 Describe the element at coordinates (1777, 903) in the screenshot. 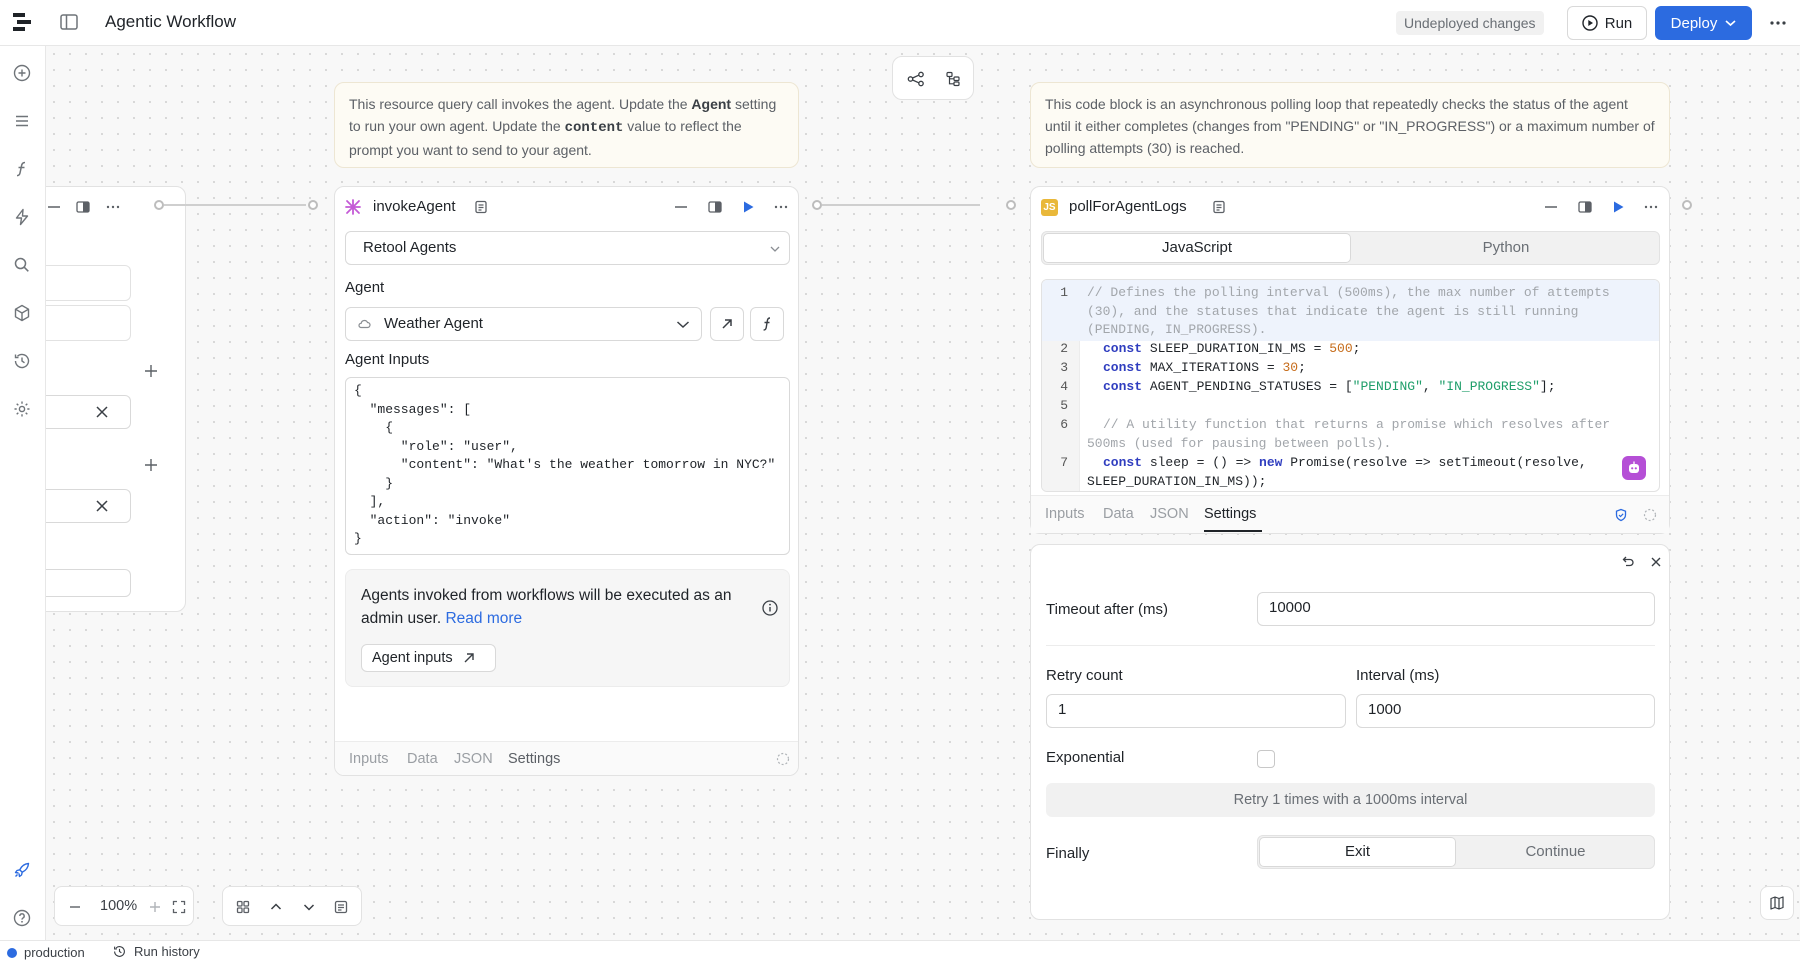

I see `minimap-toggle` at that location.